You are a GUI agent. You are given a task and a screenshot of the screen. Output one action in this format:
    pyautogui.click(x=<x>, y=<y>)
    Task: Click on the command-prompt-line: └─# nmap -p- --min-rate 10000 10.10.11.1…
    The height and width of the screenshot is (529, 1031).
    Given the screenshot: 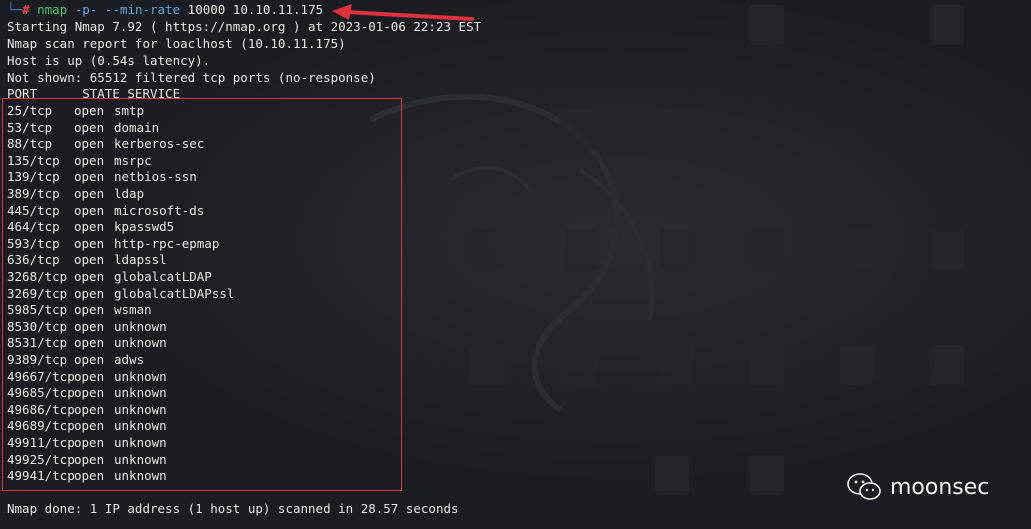 What is the action you would take?
    pyautogui.click(x=165, y=10)
    